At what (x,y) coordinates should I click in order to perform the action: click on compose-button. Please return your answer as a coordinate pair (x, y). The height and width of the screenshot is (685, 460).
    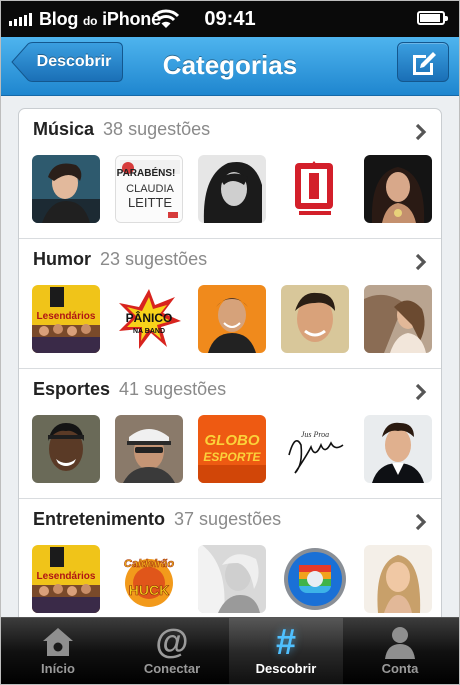
    Looking at the image, I should click on (423, 62).